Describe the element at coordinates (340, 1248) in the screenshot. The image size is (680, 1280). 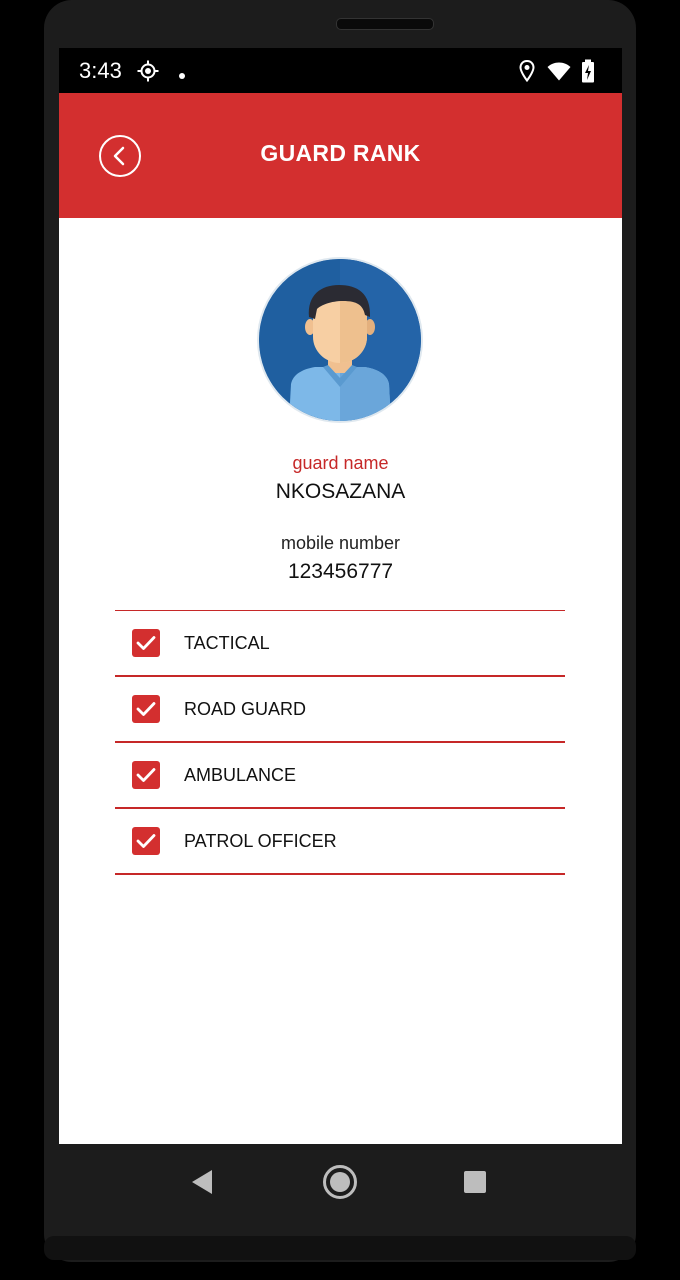
I see `device-bottom-edge` at that location.